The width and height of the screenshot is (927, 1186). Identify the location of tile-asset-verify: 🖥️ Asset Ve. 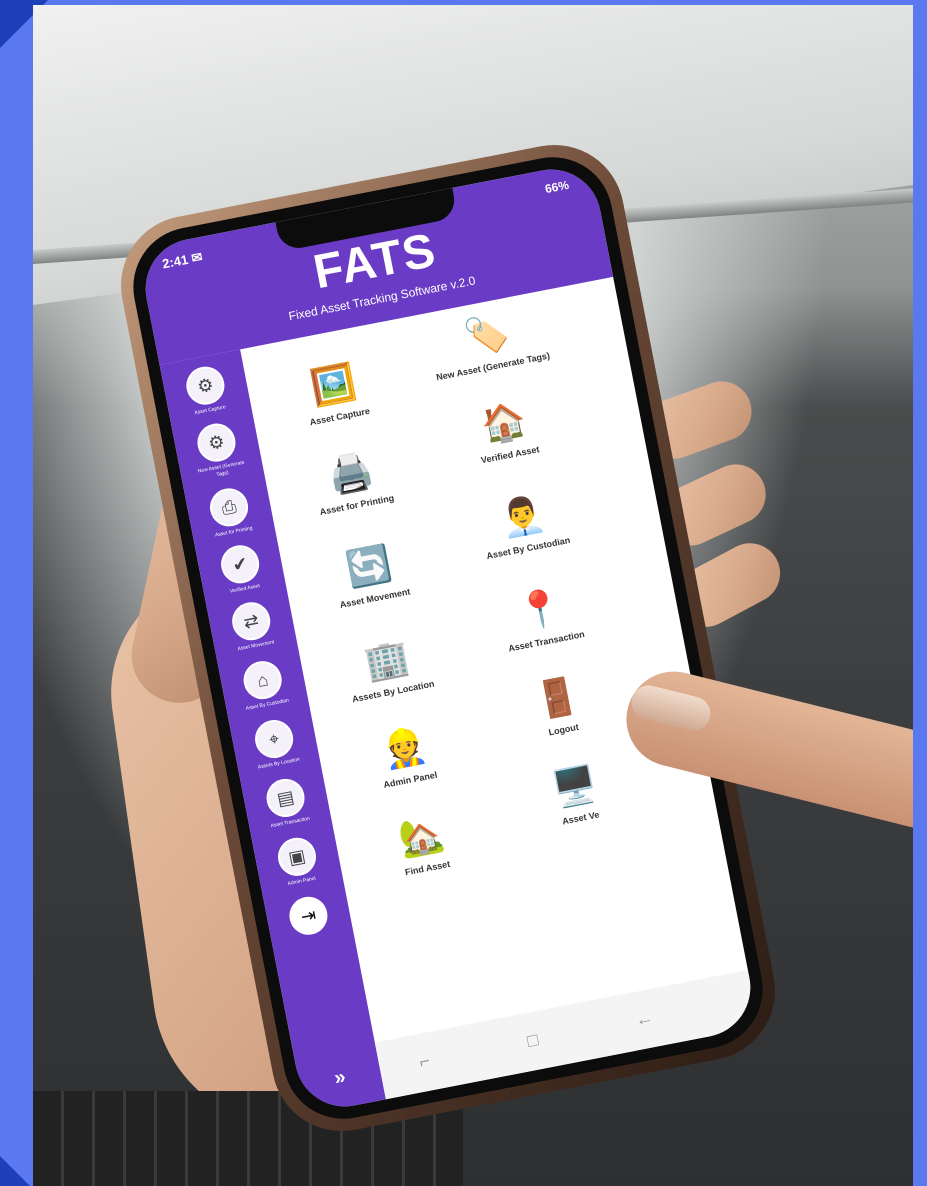
(576, 794).